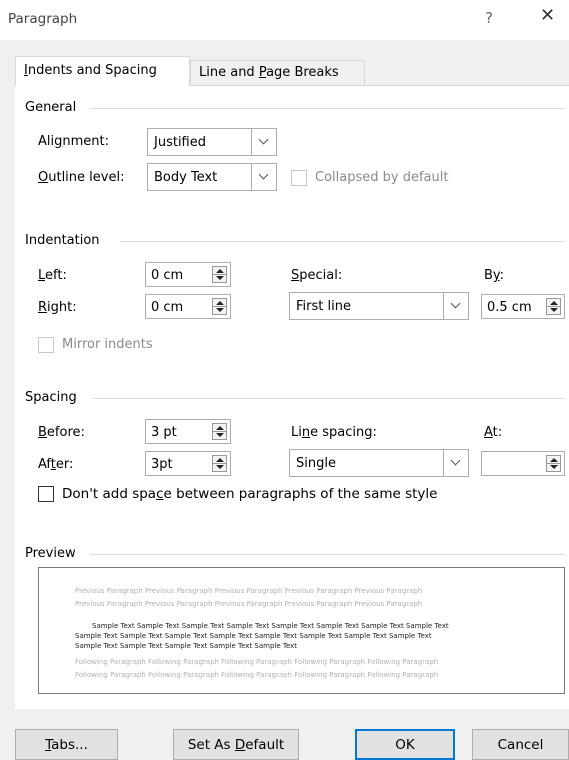 Image resolution: width=569 pixels, height=760 pixels. Describe the element at coordinates (317, 275) in the screenshot. I see `special-label: Special:` at that location.